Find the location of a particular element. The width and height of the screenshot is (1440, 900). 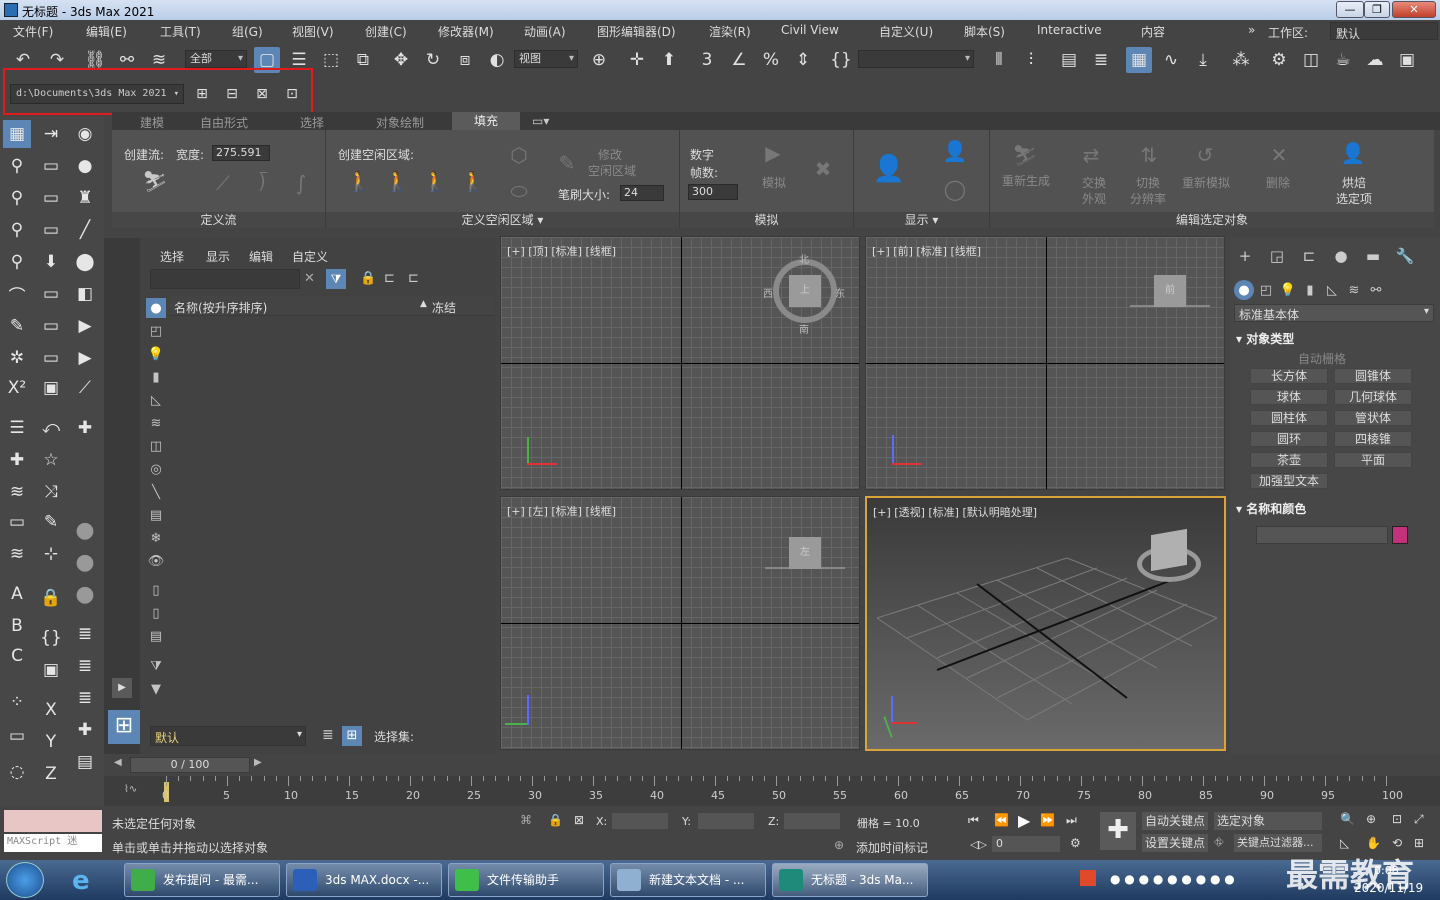

viewport-top: [+] [顶] [标准] [线框] 上 北 南 东 西 is located at coordinates (680, 363).